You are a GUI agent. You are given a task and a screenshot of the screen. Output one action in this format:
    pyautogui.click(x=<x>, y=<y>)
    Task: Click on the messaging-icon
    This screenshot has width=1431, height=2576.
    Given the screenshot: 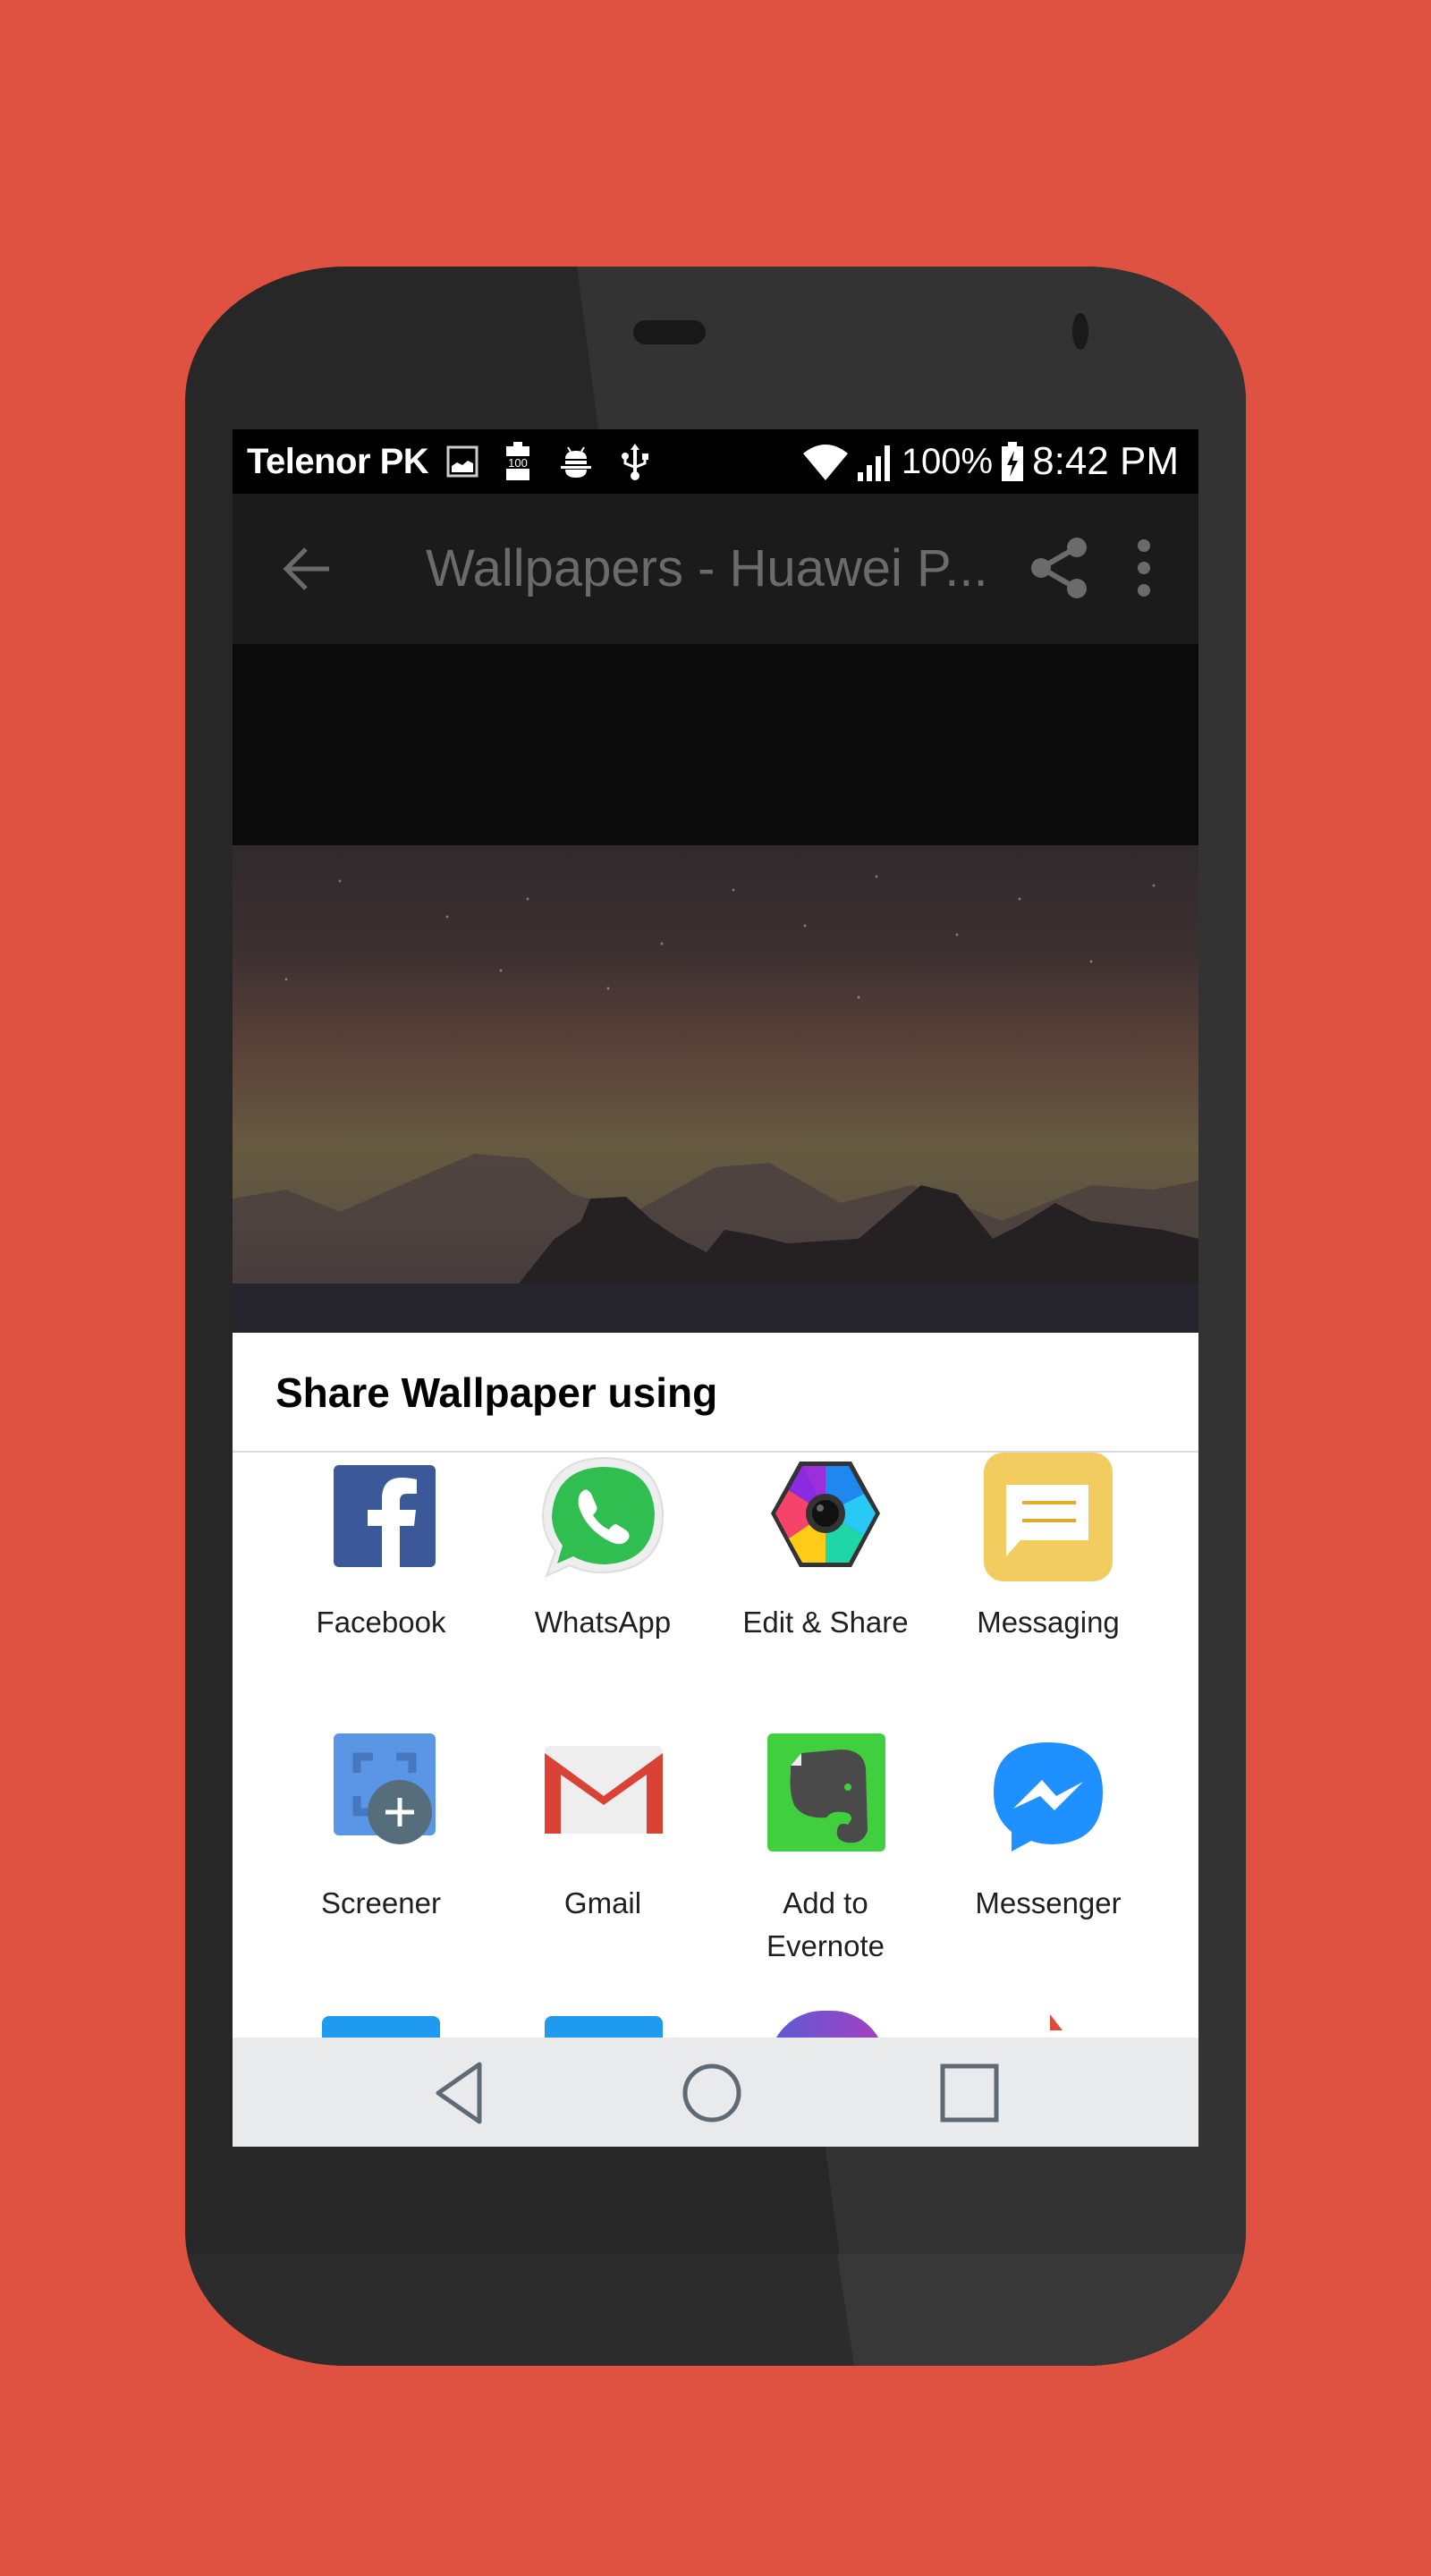 What is the action you would take?
    pyautogui.click(x=1048, y=1520)
    